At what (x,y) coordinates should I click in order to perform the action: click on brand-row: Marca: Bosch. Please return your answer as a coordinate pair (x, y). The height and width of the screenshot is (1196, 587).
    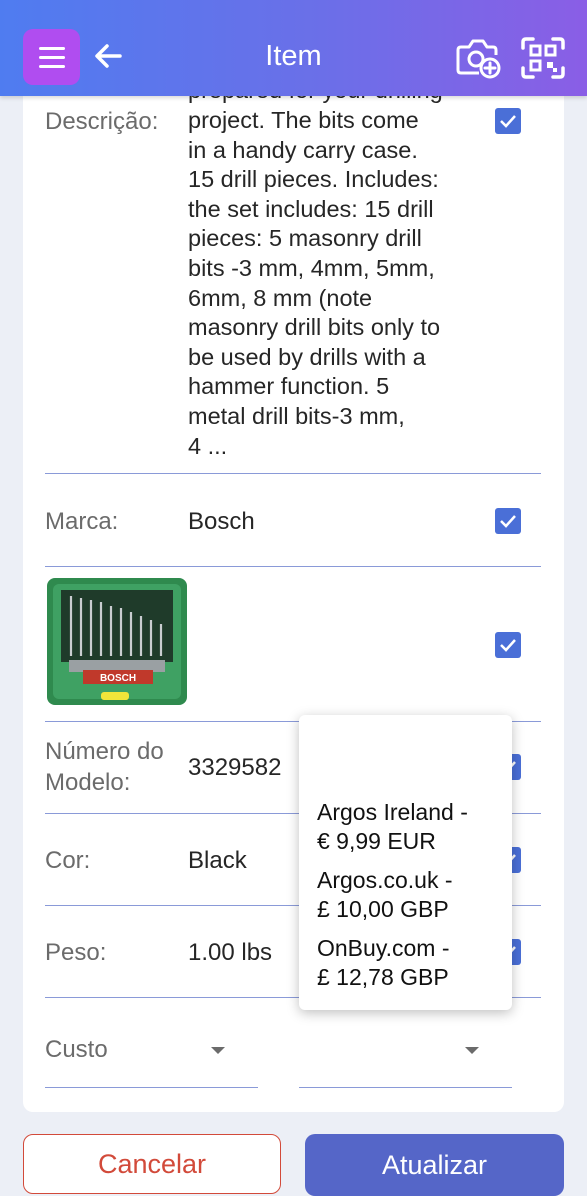
    Looking at the image, I should click on (293, 520).